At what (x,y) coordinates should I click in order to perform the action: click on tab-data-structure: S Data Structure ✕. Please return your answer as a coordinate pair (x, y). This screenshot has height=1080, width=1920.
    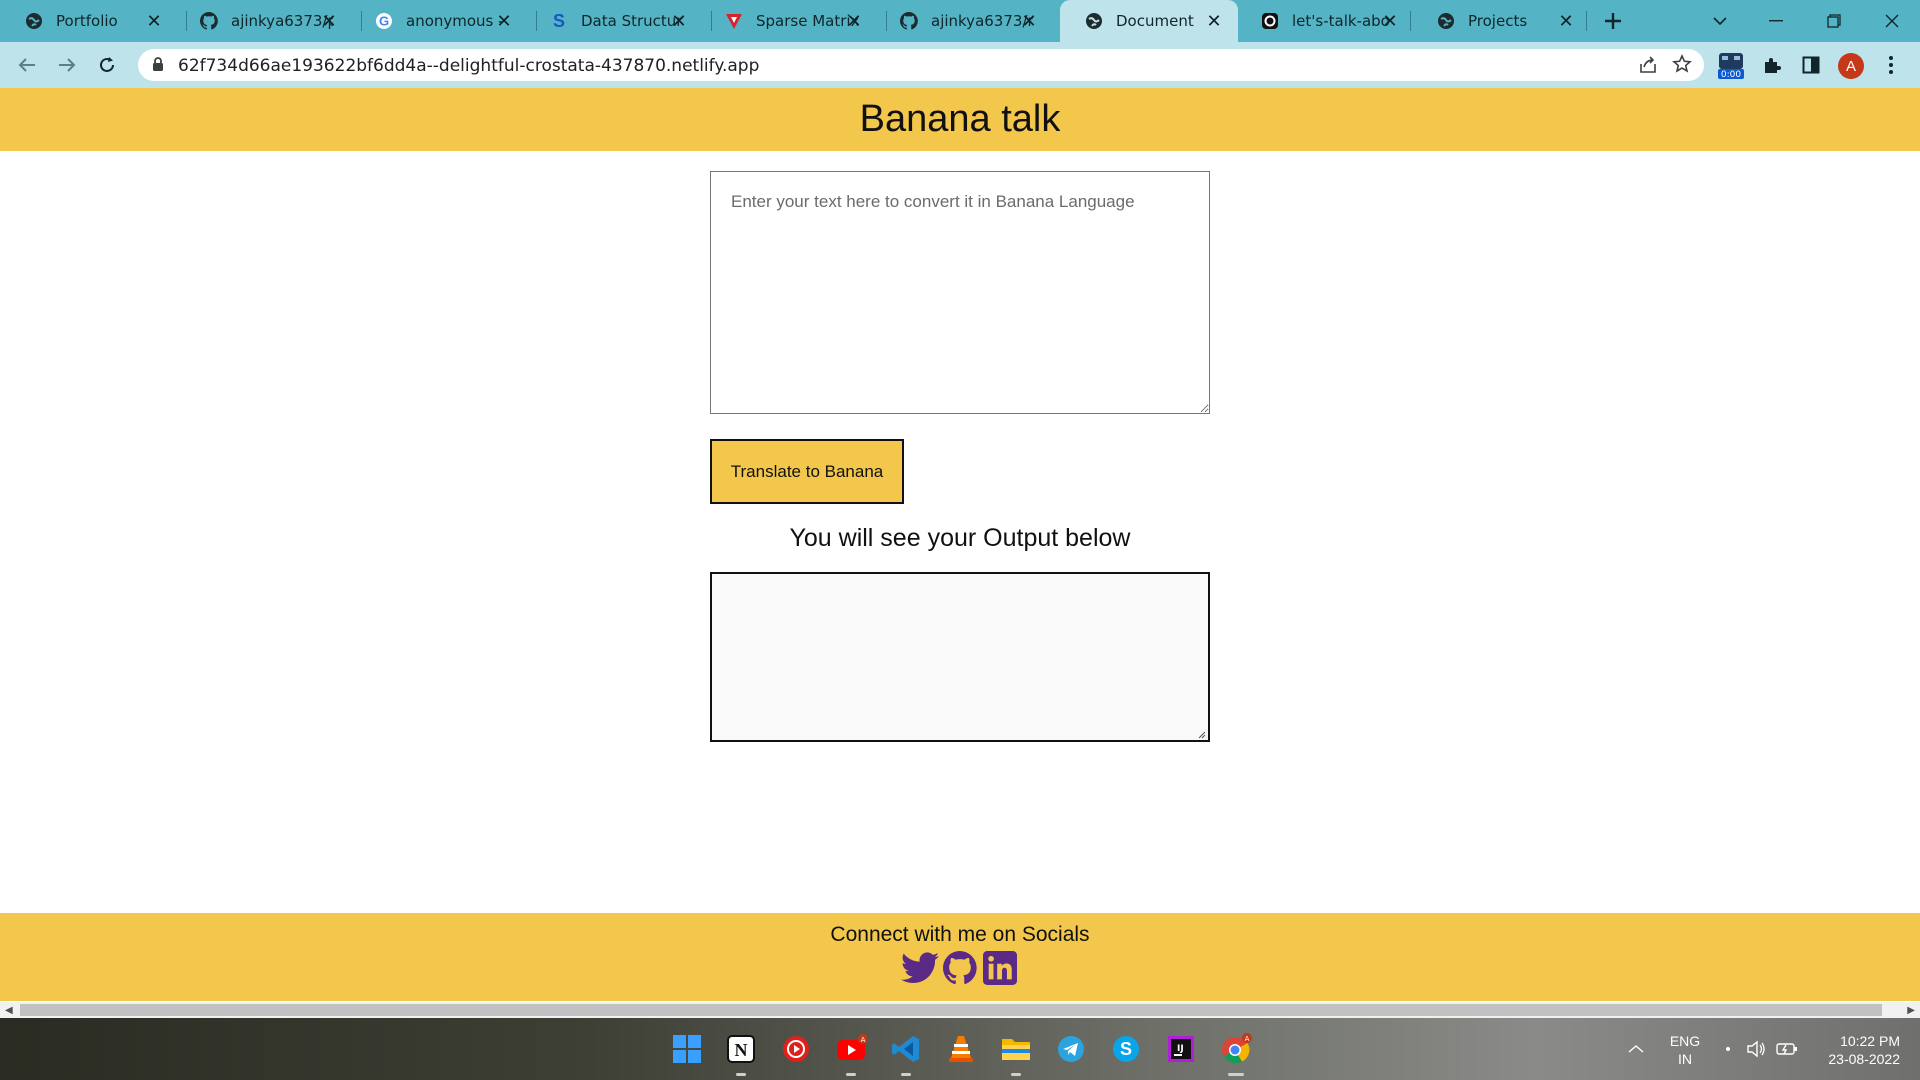
    Looking at the image, I should click on (614, 21).